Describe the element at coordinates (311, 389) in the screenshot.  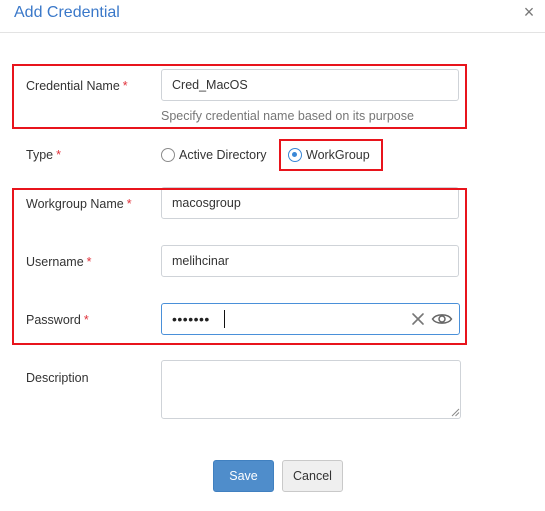
I see `description-textarea` at that location.